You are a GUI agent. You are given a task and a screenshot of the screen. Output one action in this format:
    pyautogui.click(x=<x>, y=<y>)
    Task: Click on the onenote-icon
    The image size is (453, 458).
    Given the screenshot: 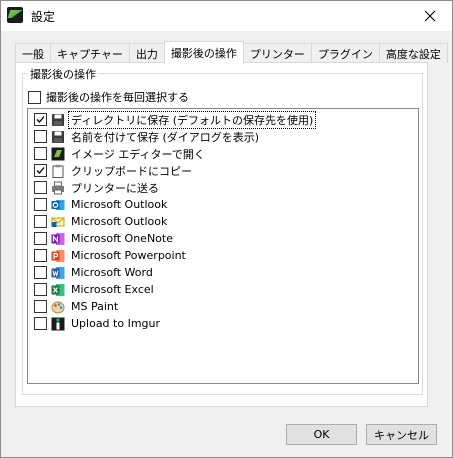 What is the action you would take?
    pyautogui.click(x=58, y=239)
    